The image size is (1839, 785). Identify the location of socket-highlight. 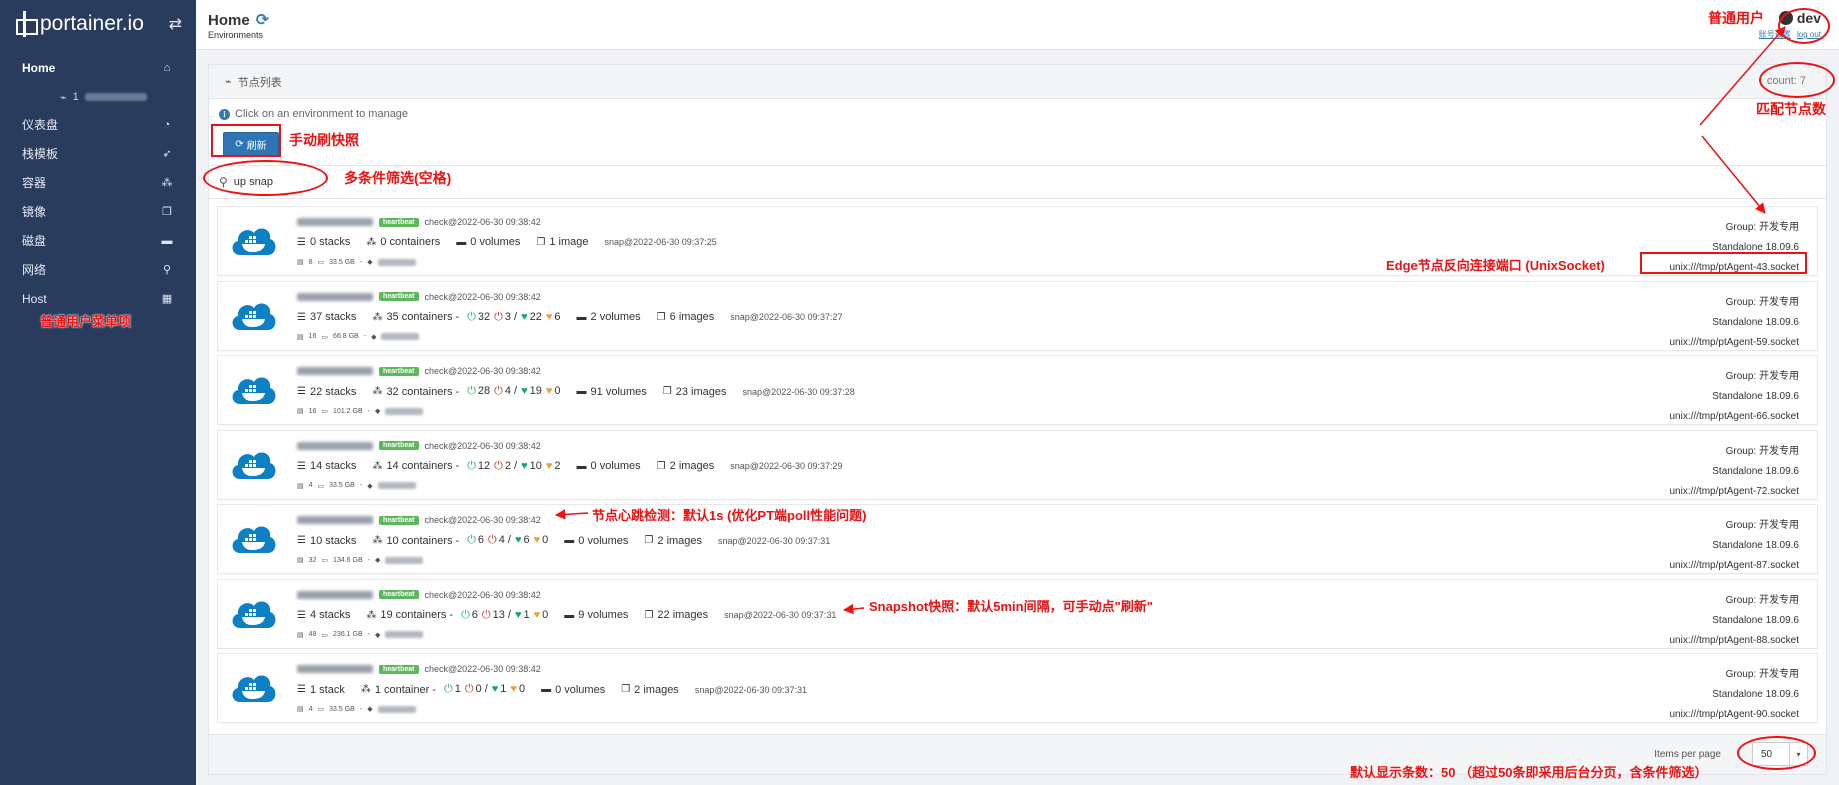
(1723, 263).